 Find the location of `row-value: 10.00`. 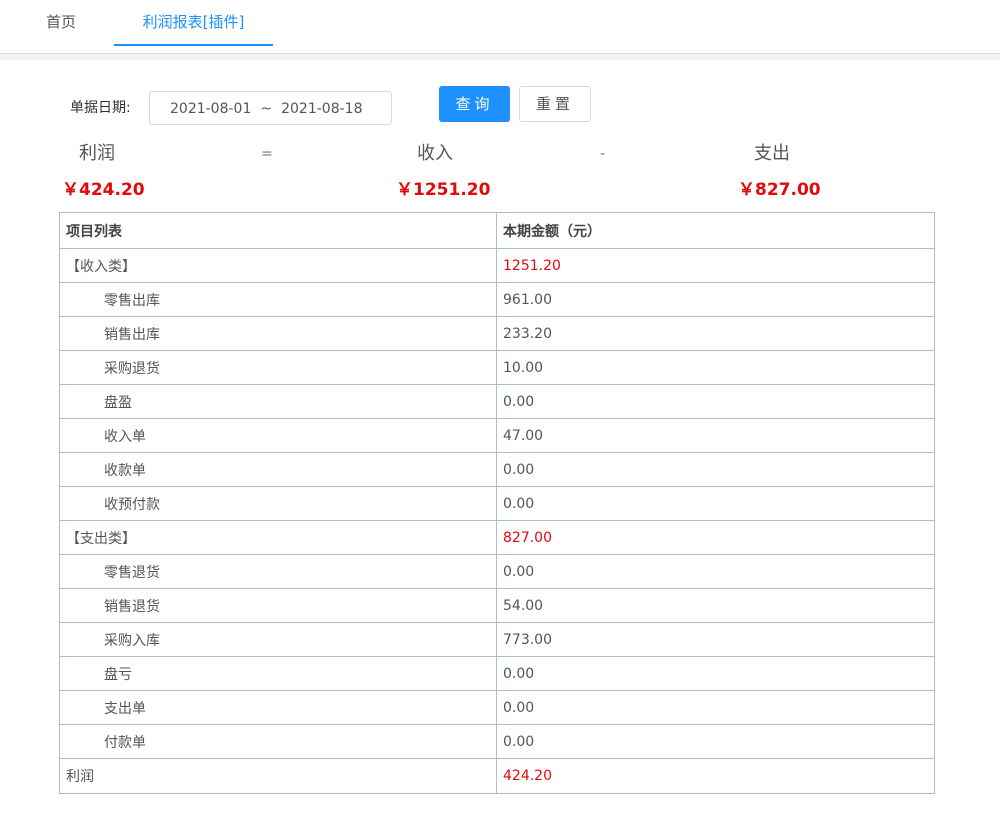

row-value: 10.00 is located at coordinates (715, 367).